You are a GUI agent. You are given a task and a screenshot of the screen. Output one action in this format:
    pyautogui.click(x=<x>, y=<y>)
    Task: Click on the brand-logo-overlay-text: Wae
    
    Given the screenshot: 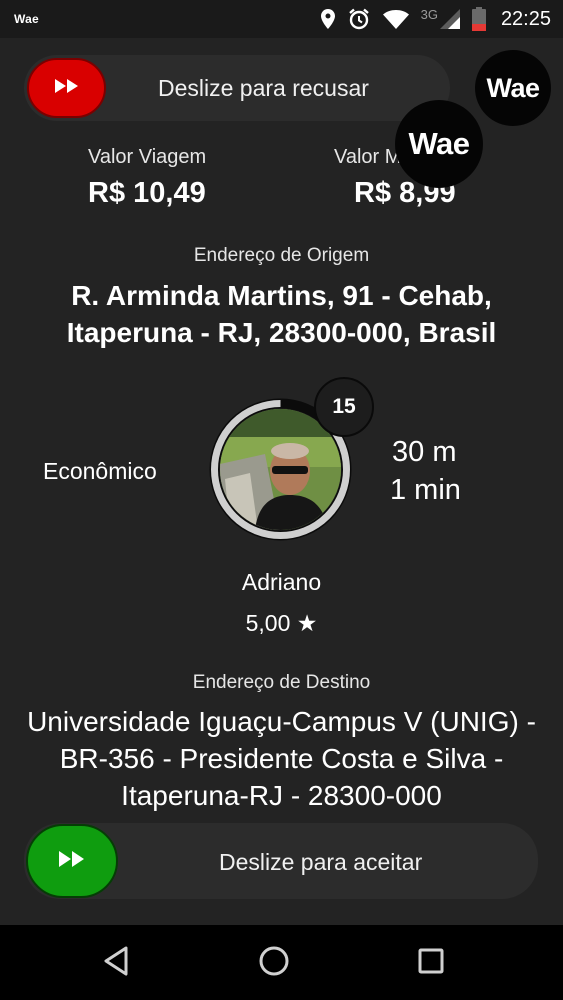 What is the action you would take?
    pyautogui.click(x=439, y=143)
    